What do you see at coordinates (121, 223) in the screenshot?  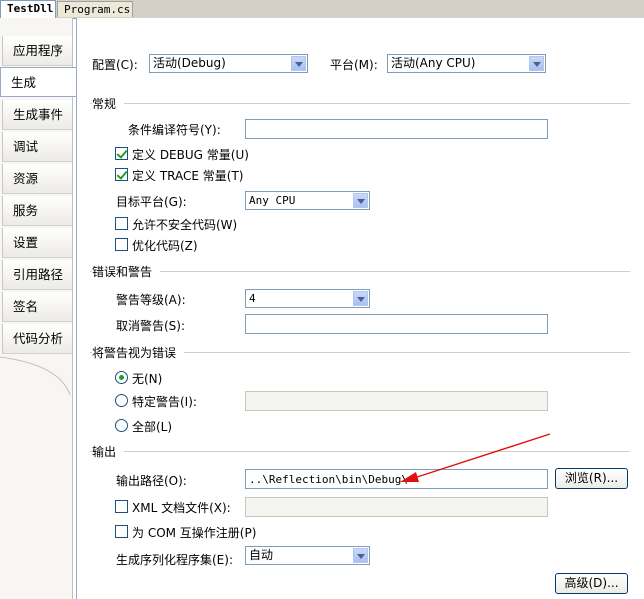 I see `allow-unsafe-checkbox` at bounding box center [121, 223].